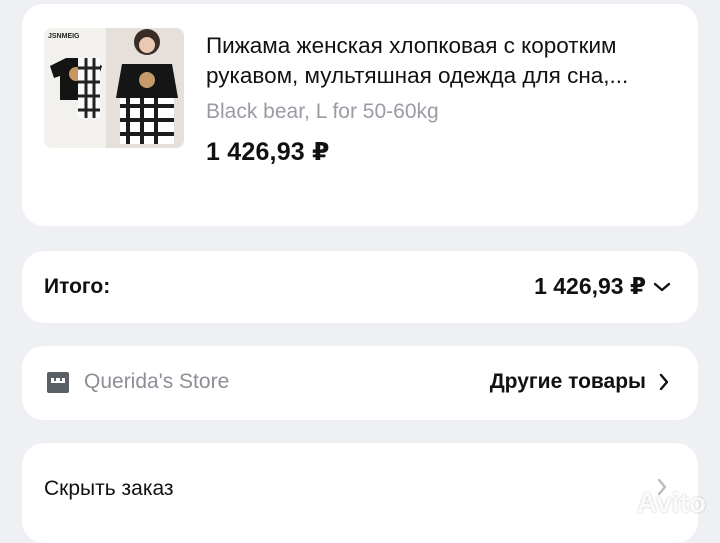 The image size is (720, 543). I want to click on store-info: Querida's Store, so click(137, 382).